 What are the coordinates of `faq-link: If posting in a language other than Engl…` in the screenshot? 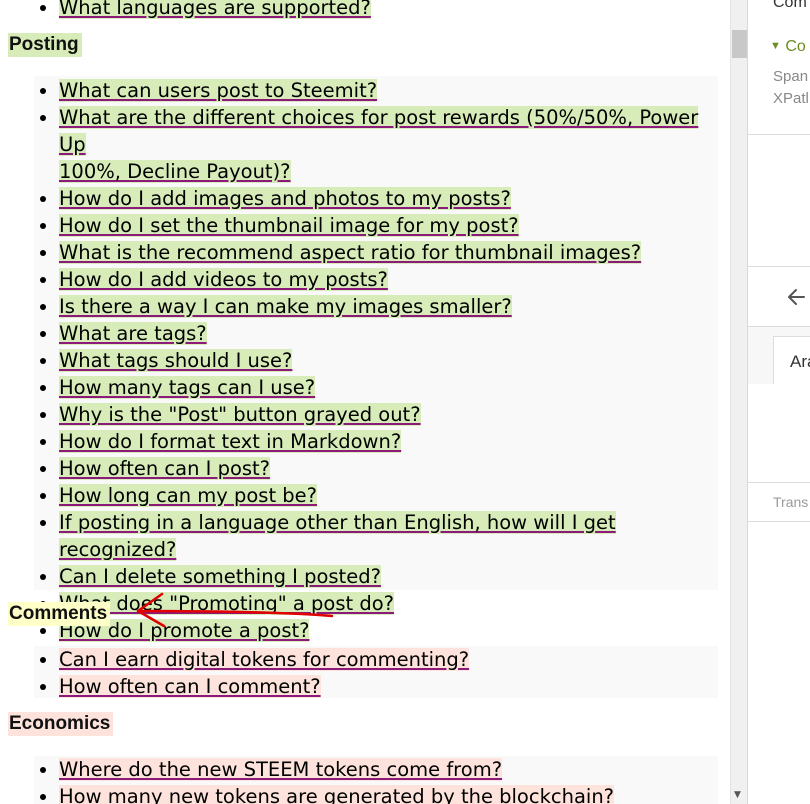 It's located at (337, 536).